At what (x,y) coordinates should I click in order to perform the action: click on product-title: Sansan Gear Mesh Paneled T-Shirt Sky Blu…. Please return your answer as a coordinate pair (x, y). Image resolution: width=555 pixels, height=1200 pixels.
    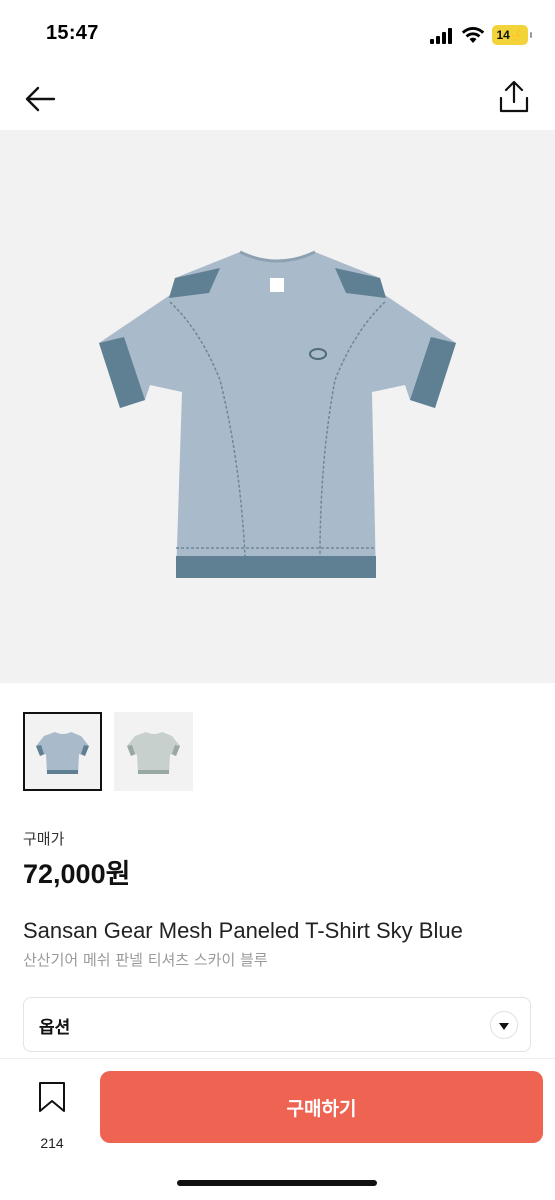
    Looking at the image, I should click on (243, 930).